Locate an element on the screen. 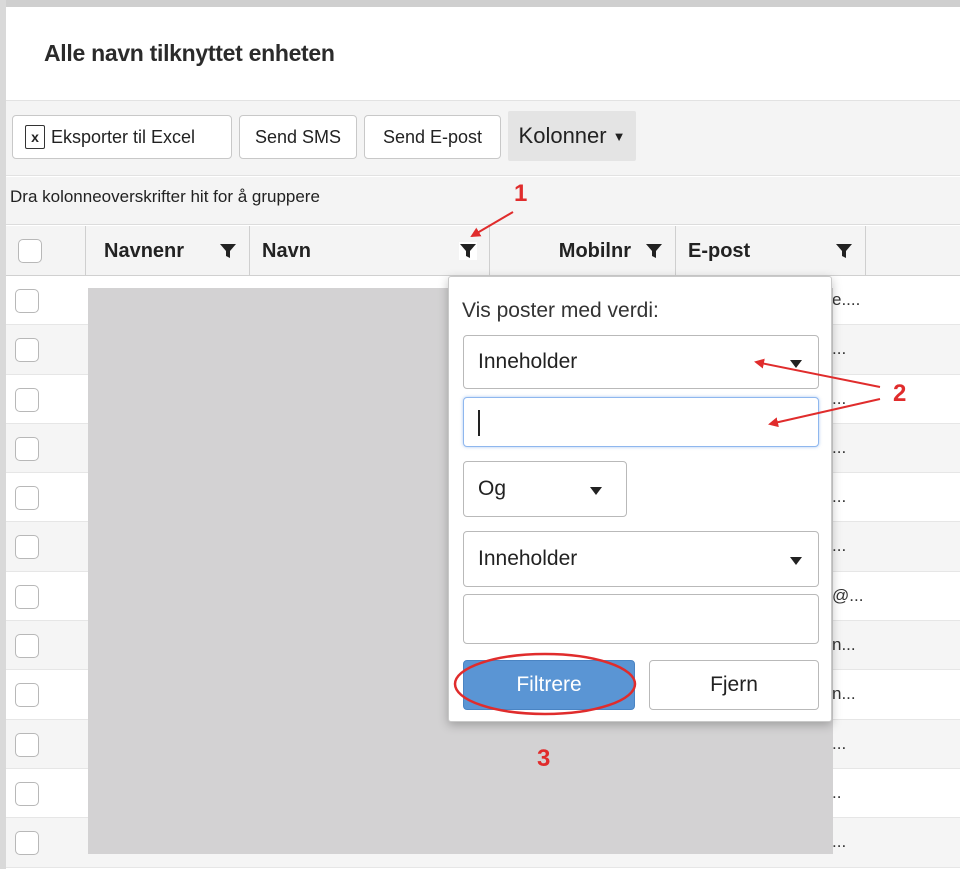 The width and height of the screenshot is (960, 869). column-label-navnenr: Navnenr is located at coordinates (144, 250).